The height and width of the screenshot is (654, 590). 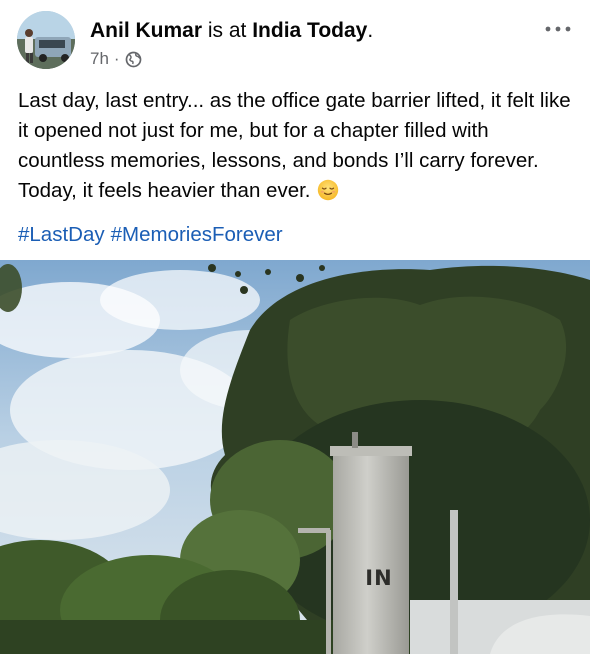 I want to click on checkin-connector: is at, so click(x=227, y=30).